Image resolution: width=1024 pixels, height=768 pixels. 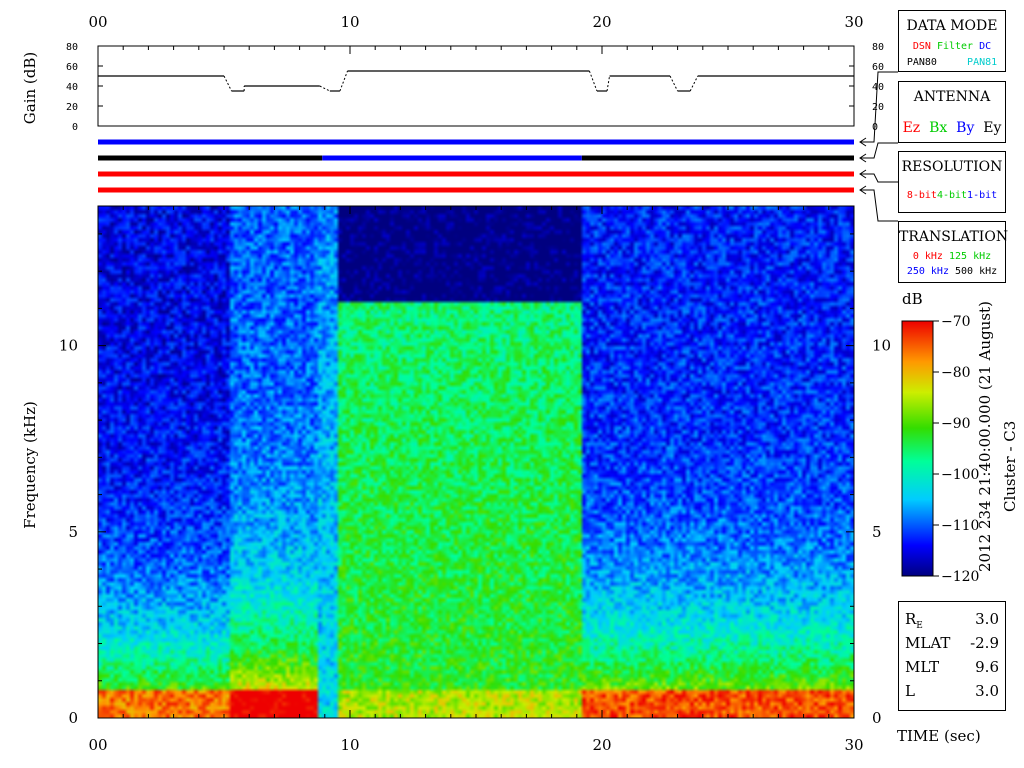 What do you see at coordinates (911, 128) in the screenshot?
I see `antenna-ez: Ez` at bounding box center [911, 128].